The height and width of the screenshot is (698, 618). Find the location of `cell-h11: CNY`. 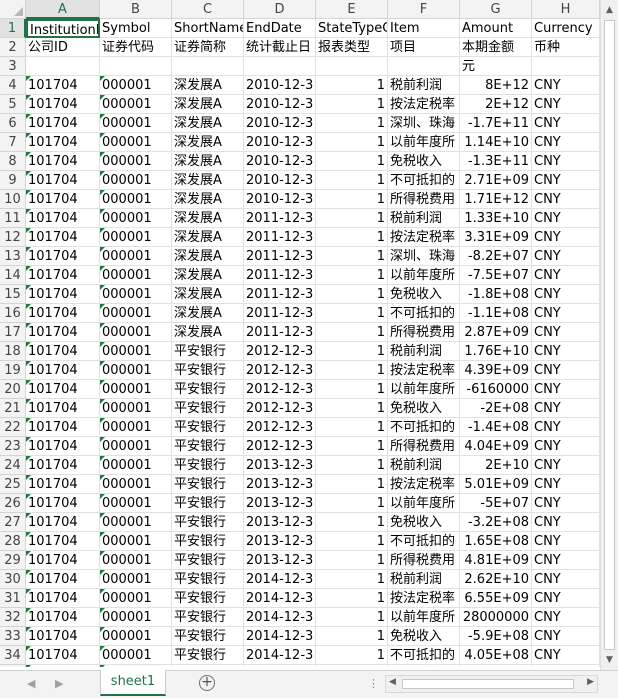

cell-h11: CNY is located at coordinates (566, 218).